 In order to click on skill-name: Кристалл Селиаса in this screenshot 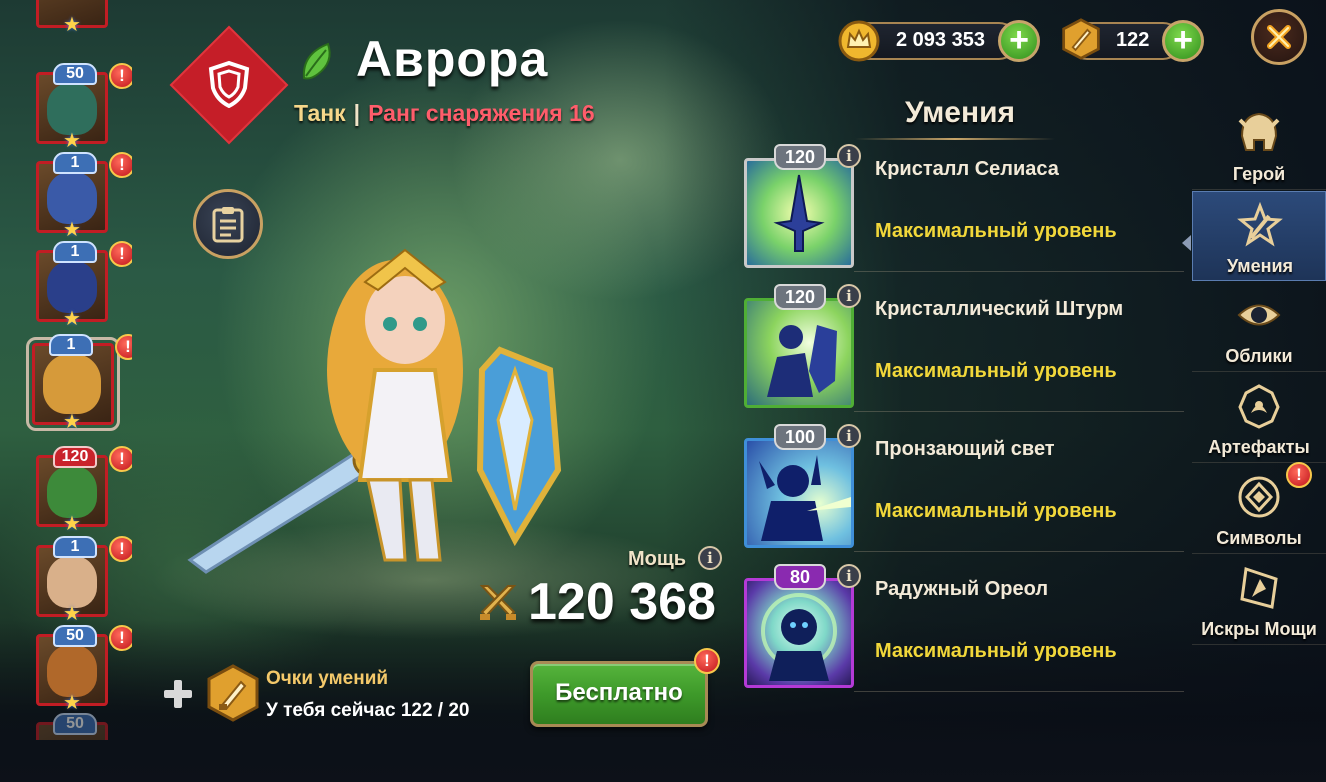, I will do `click(967, 169)`.